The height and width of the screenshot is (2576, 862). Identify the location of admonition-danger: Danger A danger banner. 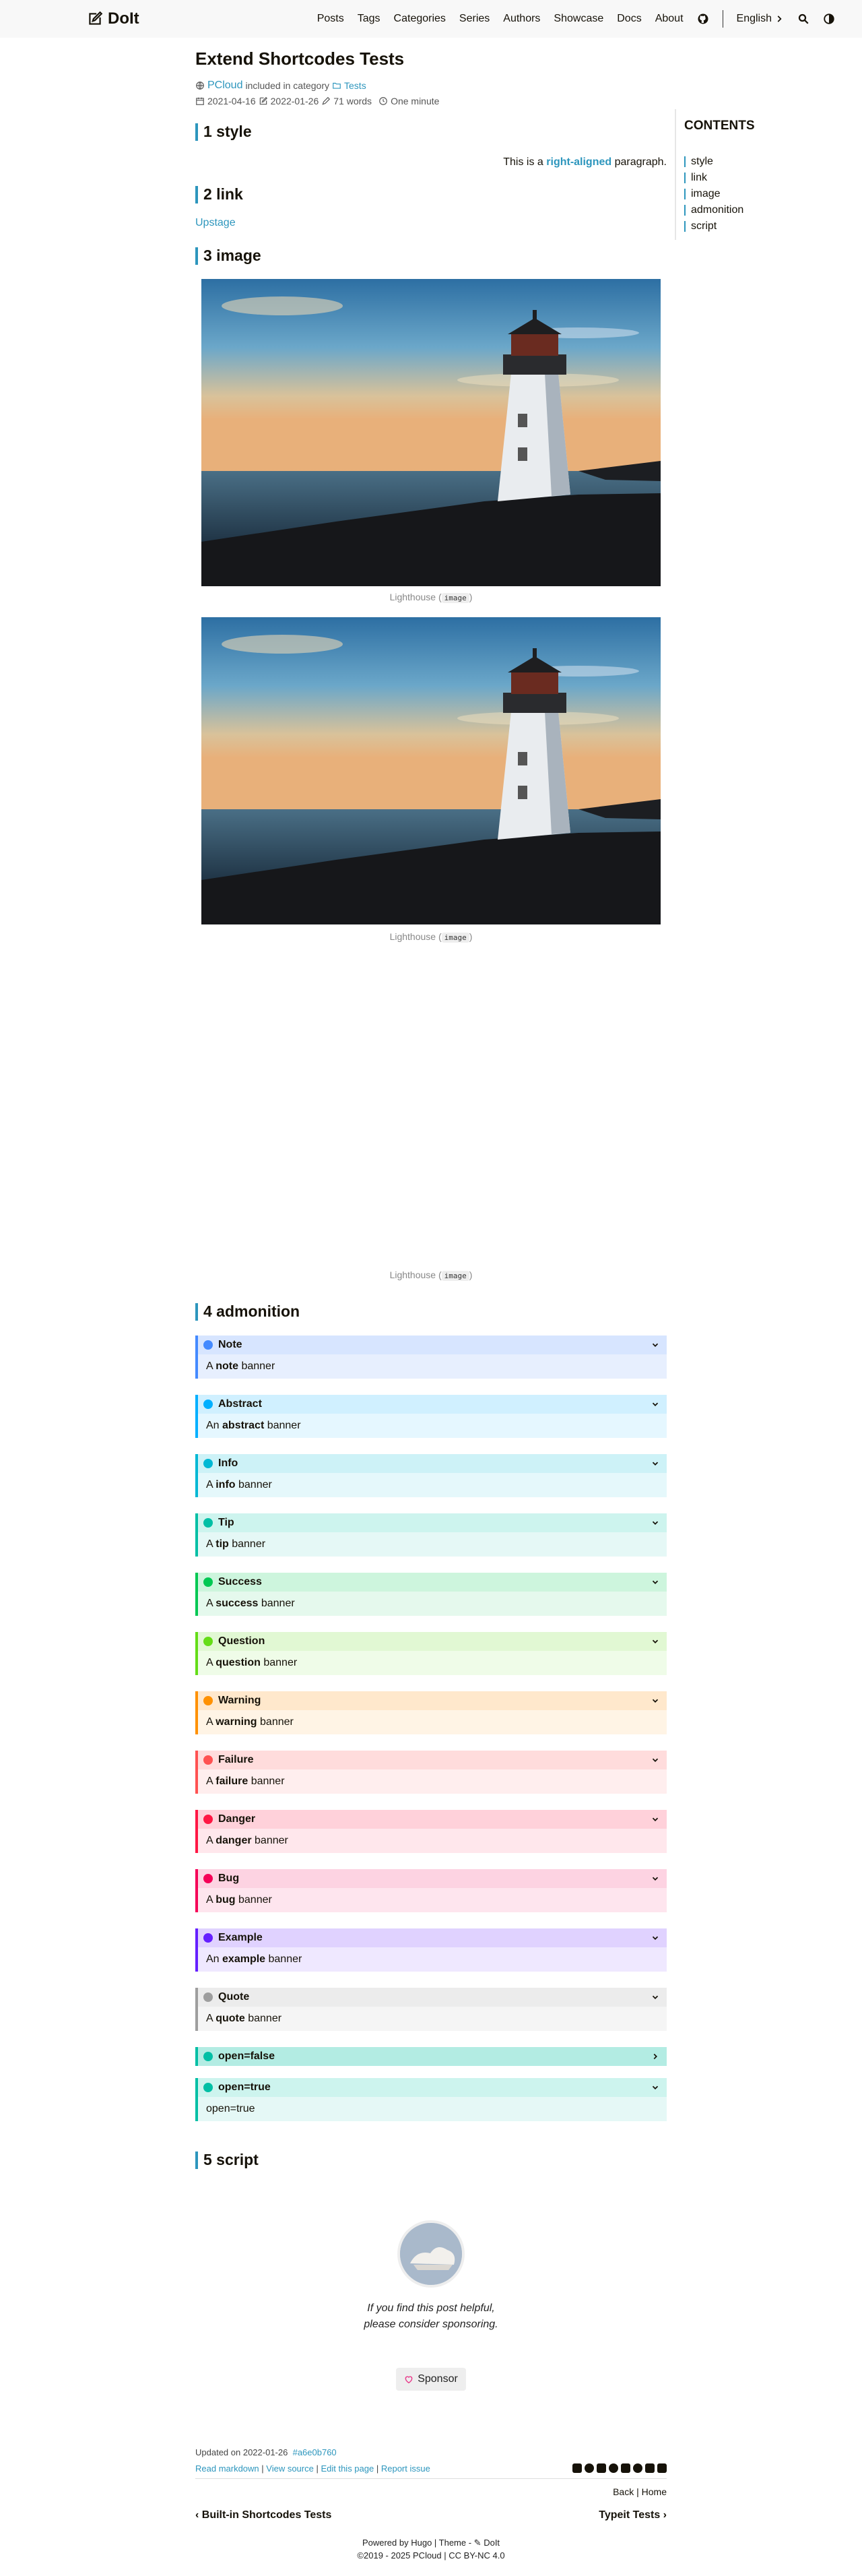
(431, 1831).